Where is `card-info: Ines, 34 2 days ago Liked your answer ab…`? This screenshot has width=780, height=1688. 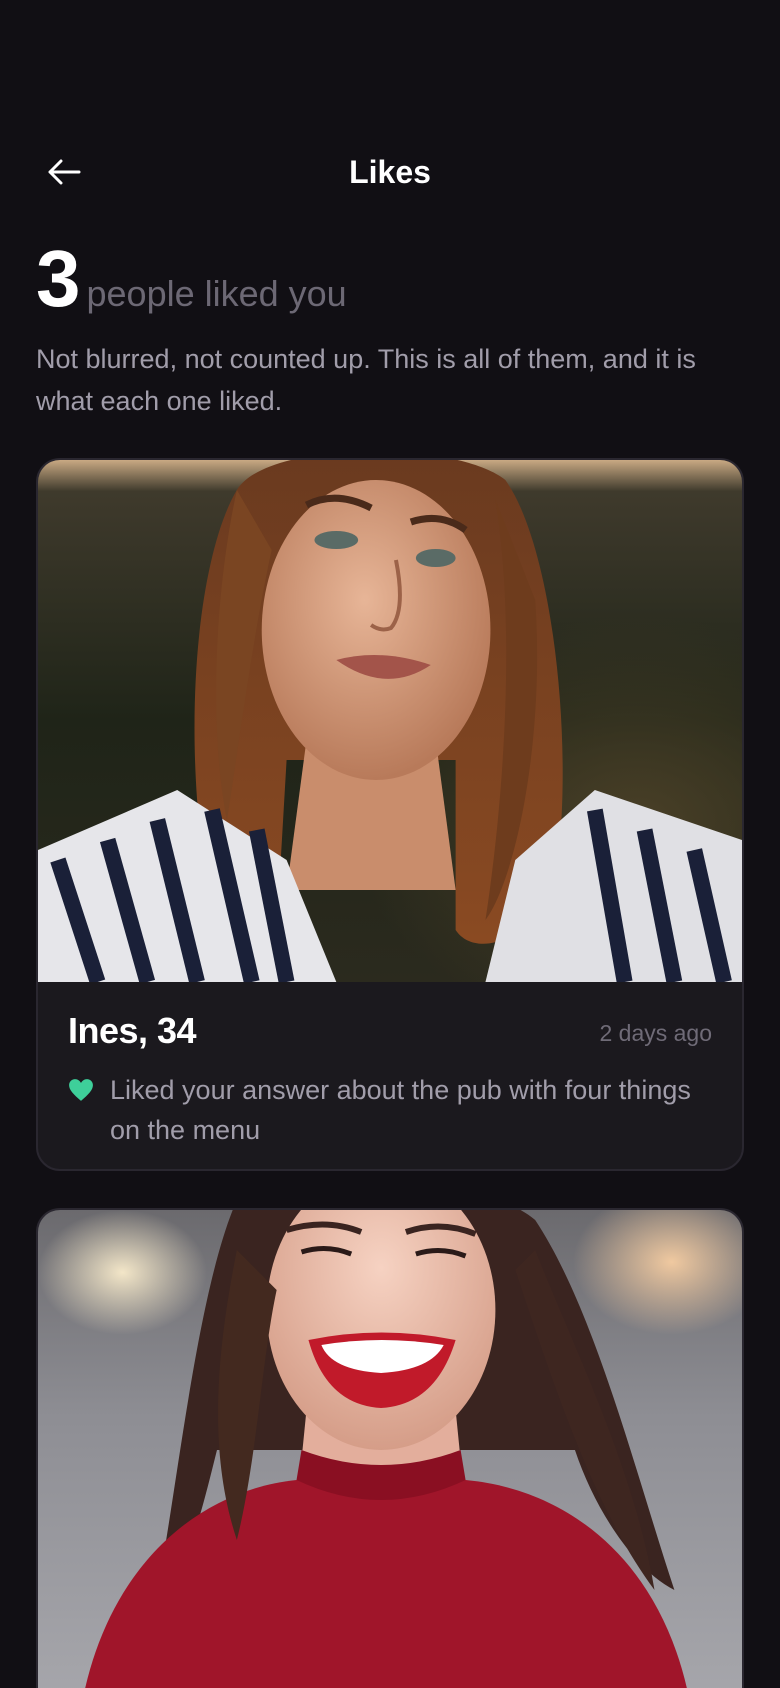
card-info: Ines, 34 2 days ago Liked your answer ab… is located at coordinates (390, 1075).